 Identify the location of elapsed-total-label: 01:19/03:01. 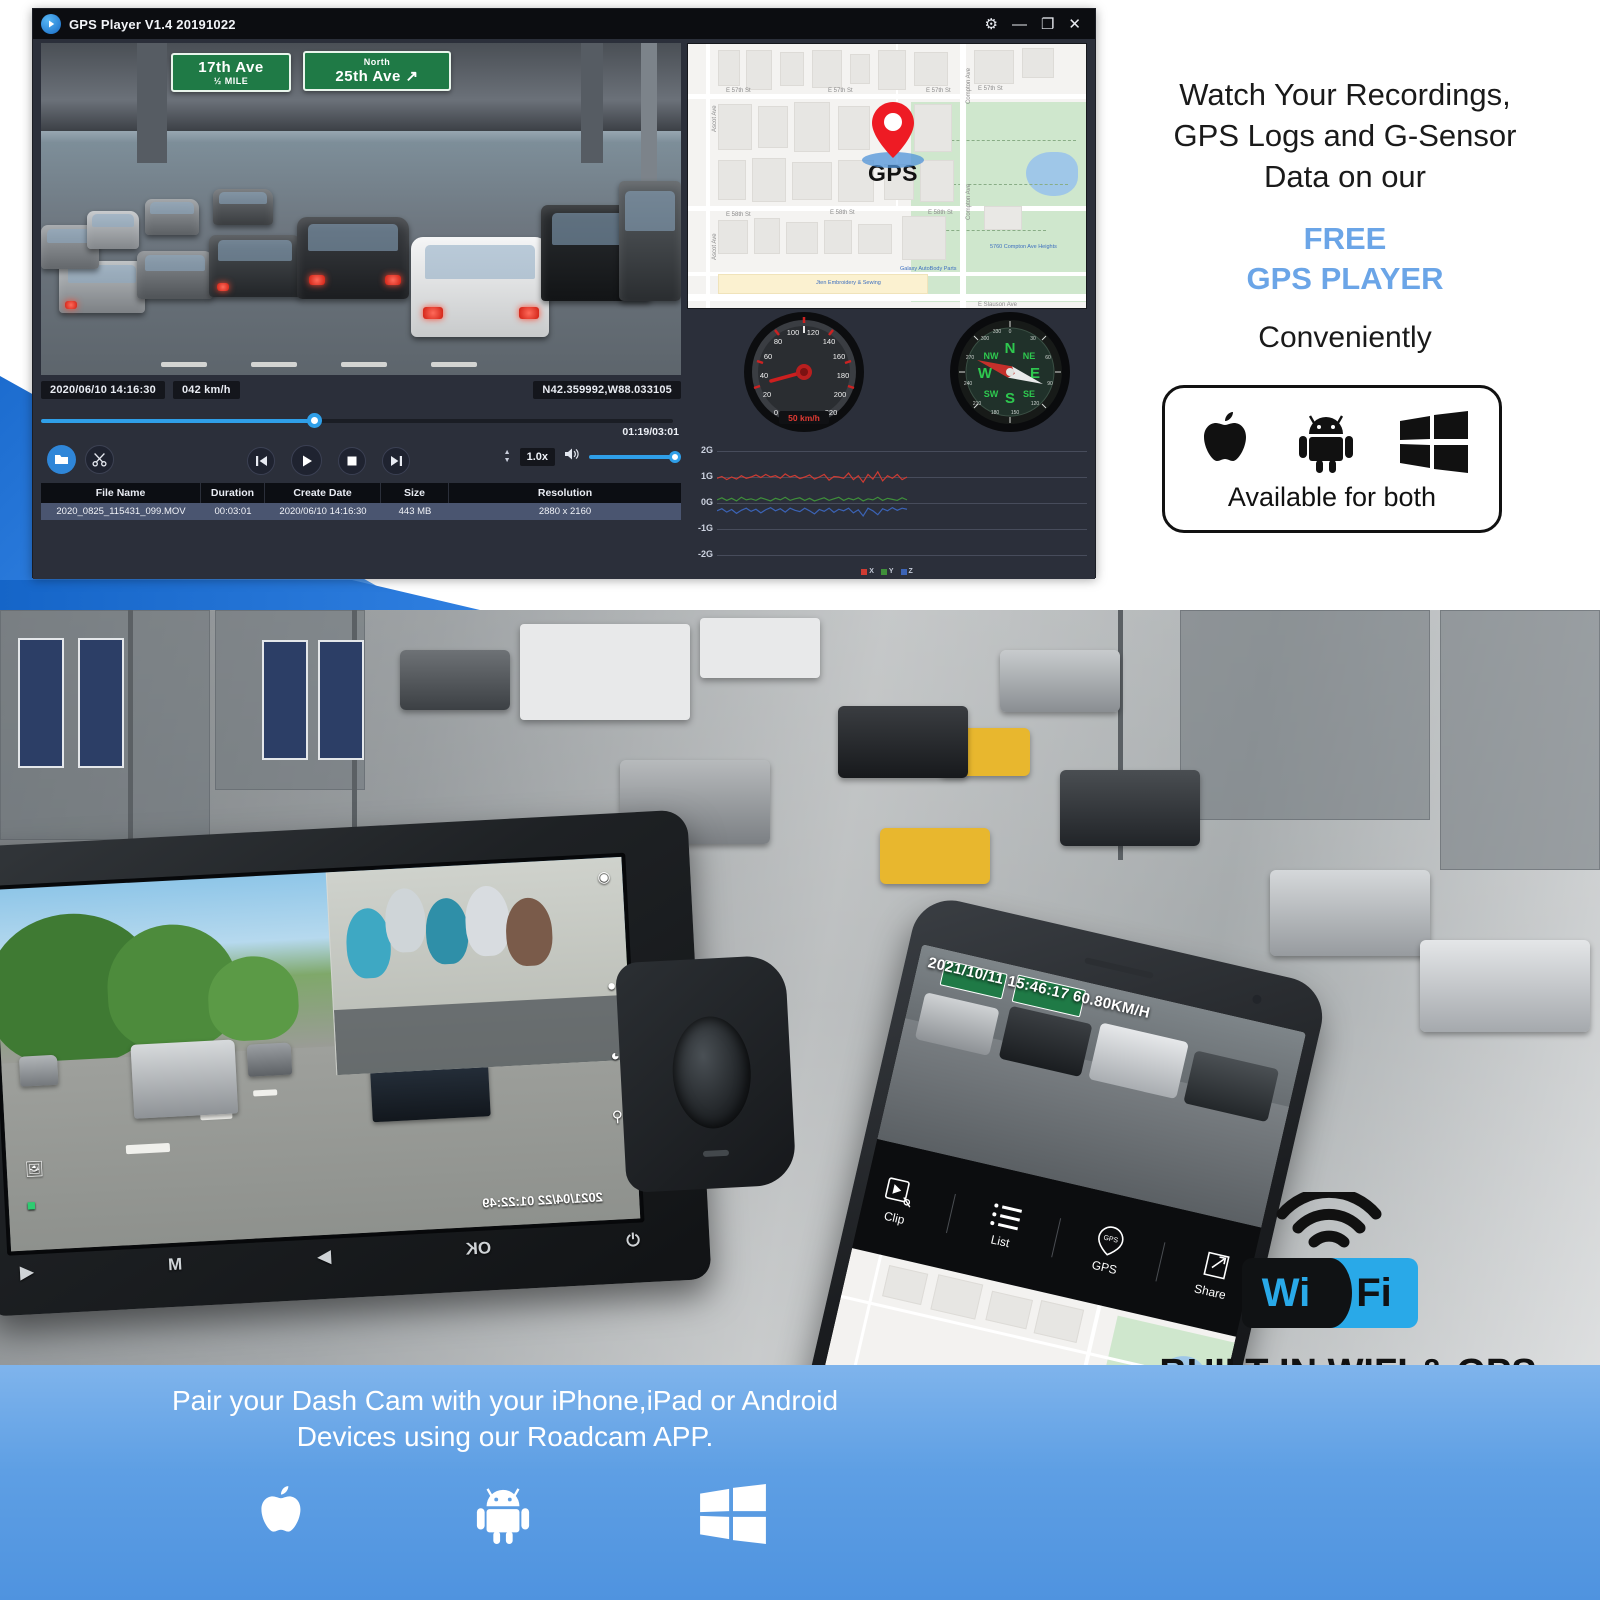
(650, 432).